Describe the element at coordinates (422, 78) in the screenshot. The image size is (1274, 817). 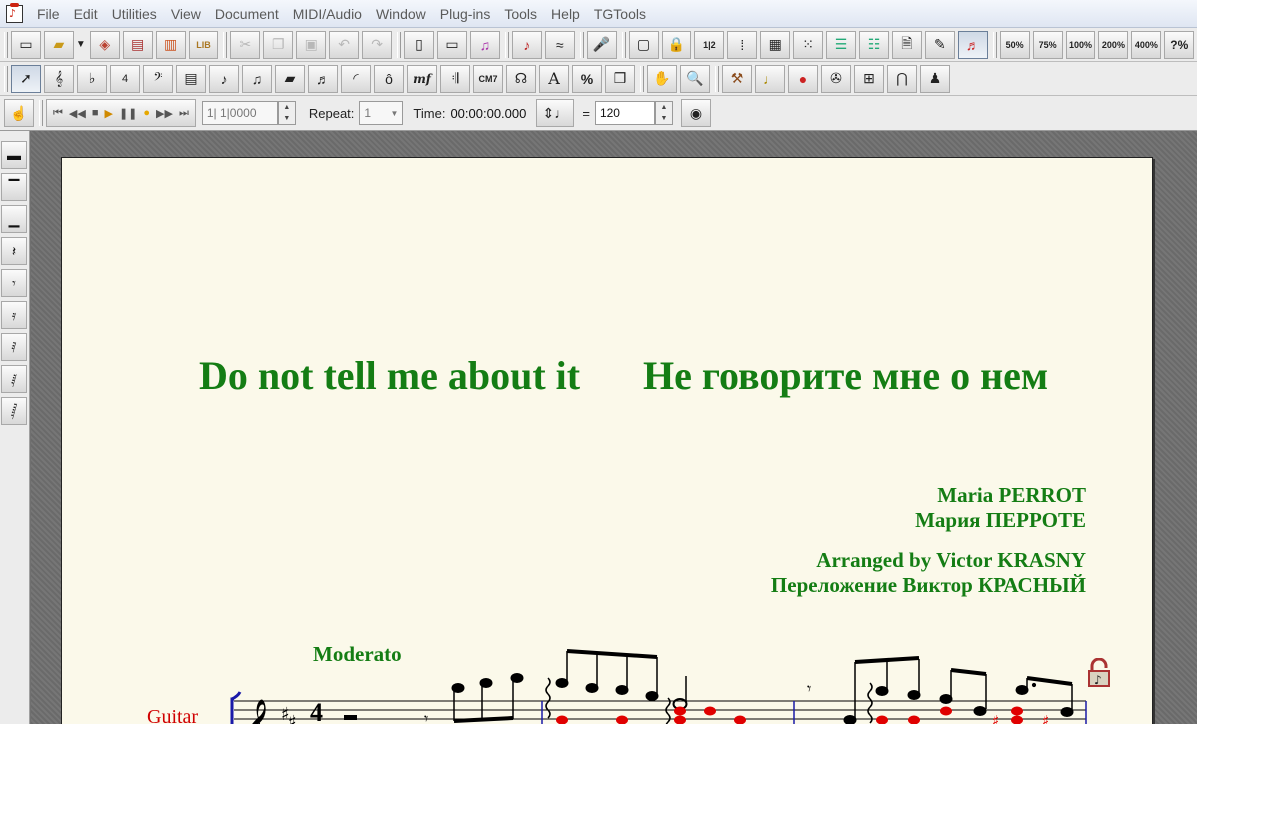
I see `expression-tool-button: mf` at that location.